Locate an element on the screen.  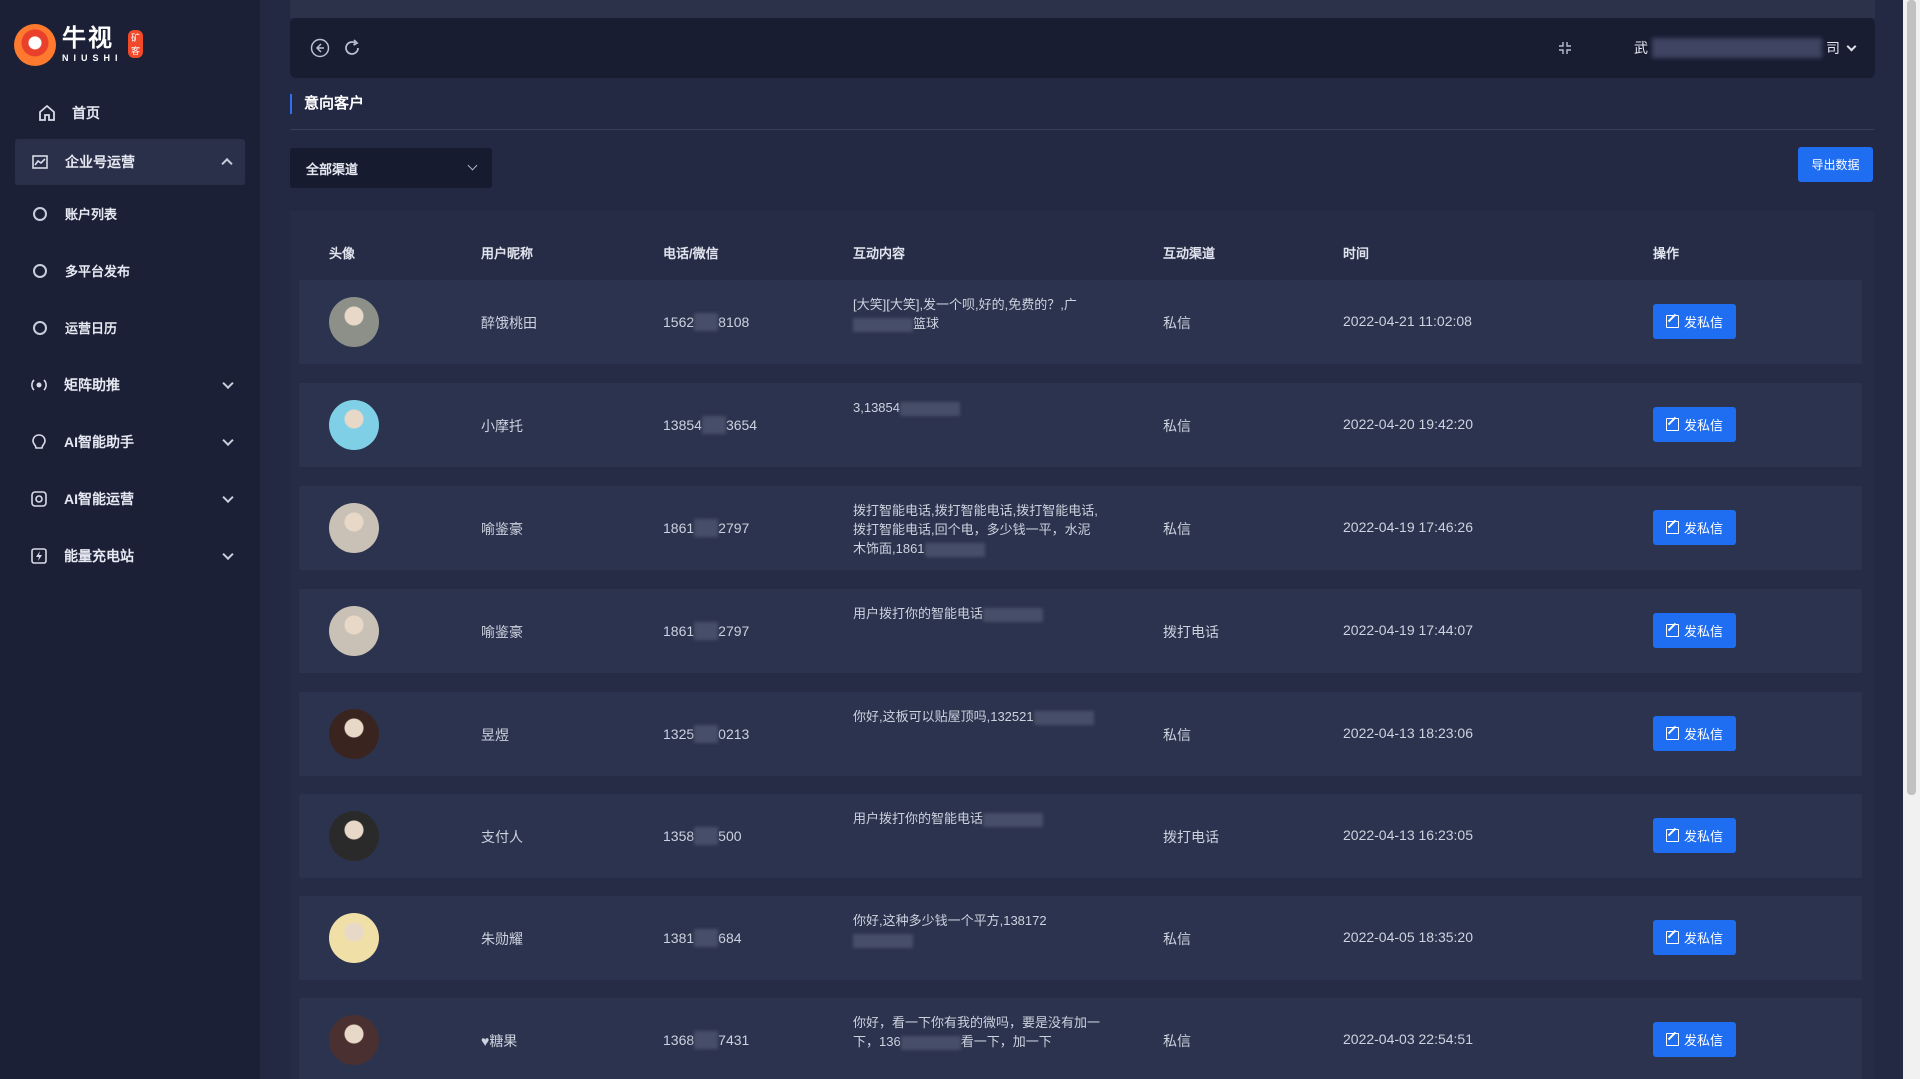
topbar-strip is located at coordinates (1082, 9).